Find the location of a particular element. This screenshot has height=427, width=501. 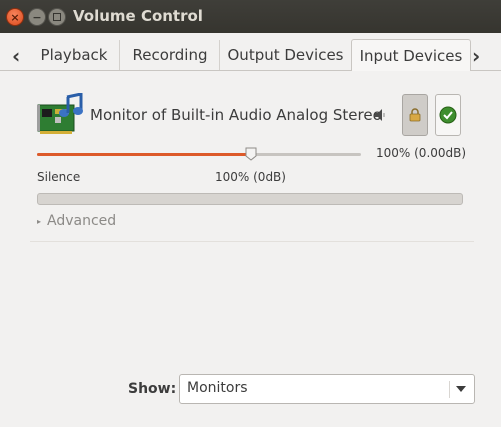

minimize-icon: − is located at coordinates (37, 17).